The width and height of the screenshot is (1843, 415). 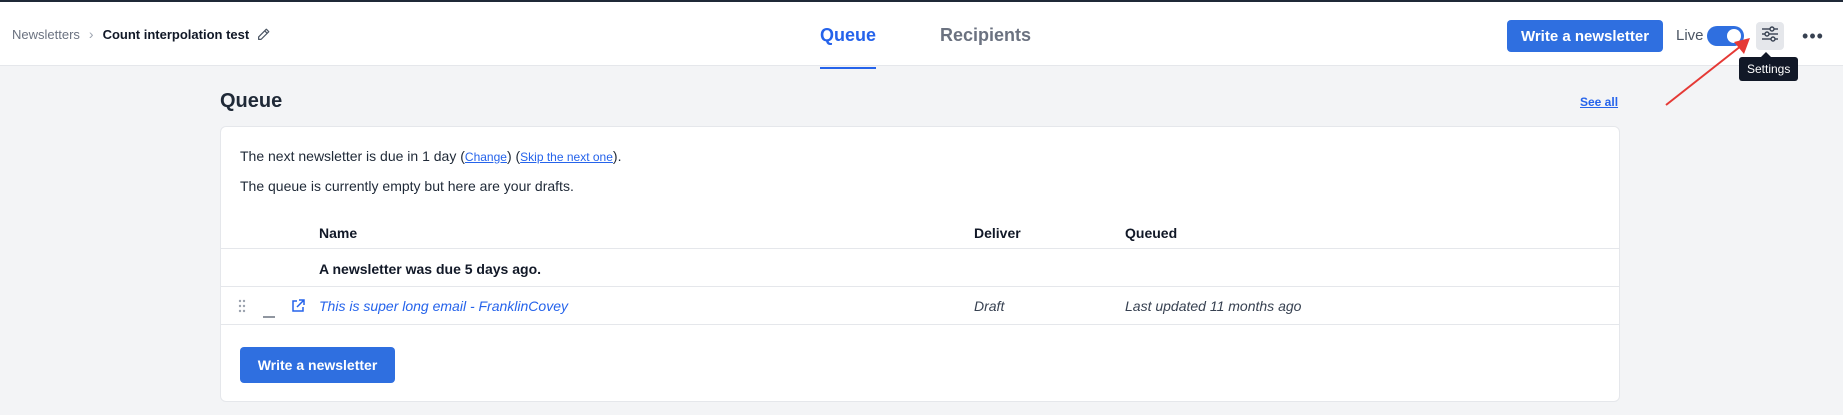 I want to click on sliders-icon, so click(x=1770, y=36).